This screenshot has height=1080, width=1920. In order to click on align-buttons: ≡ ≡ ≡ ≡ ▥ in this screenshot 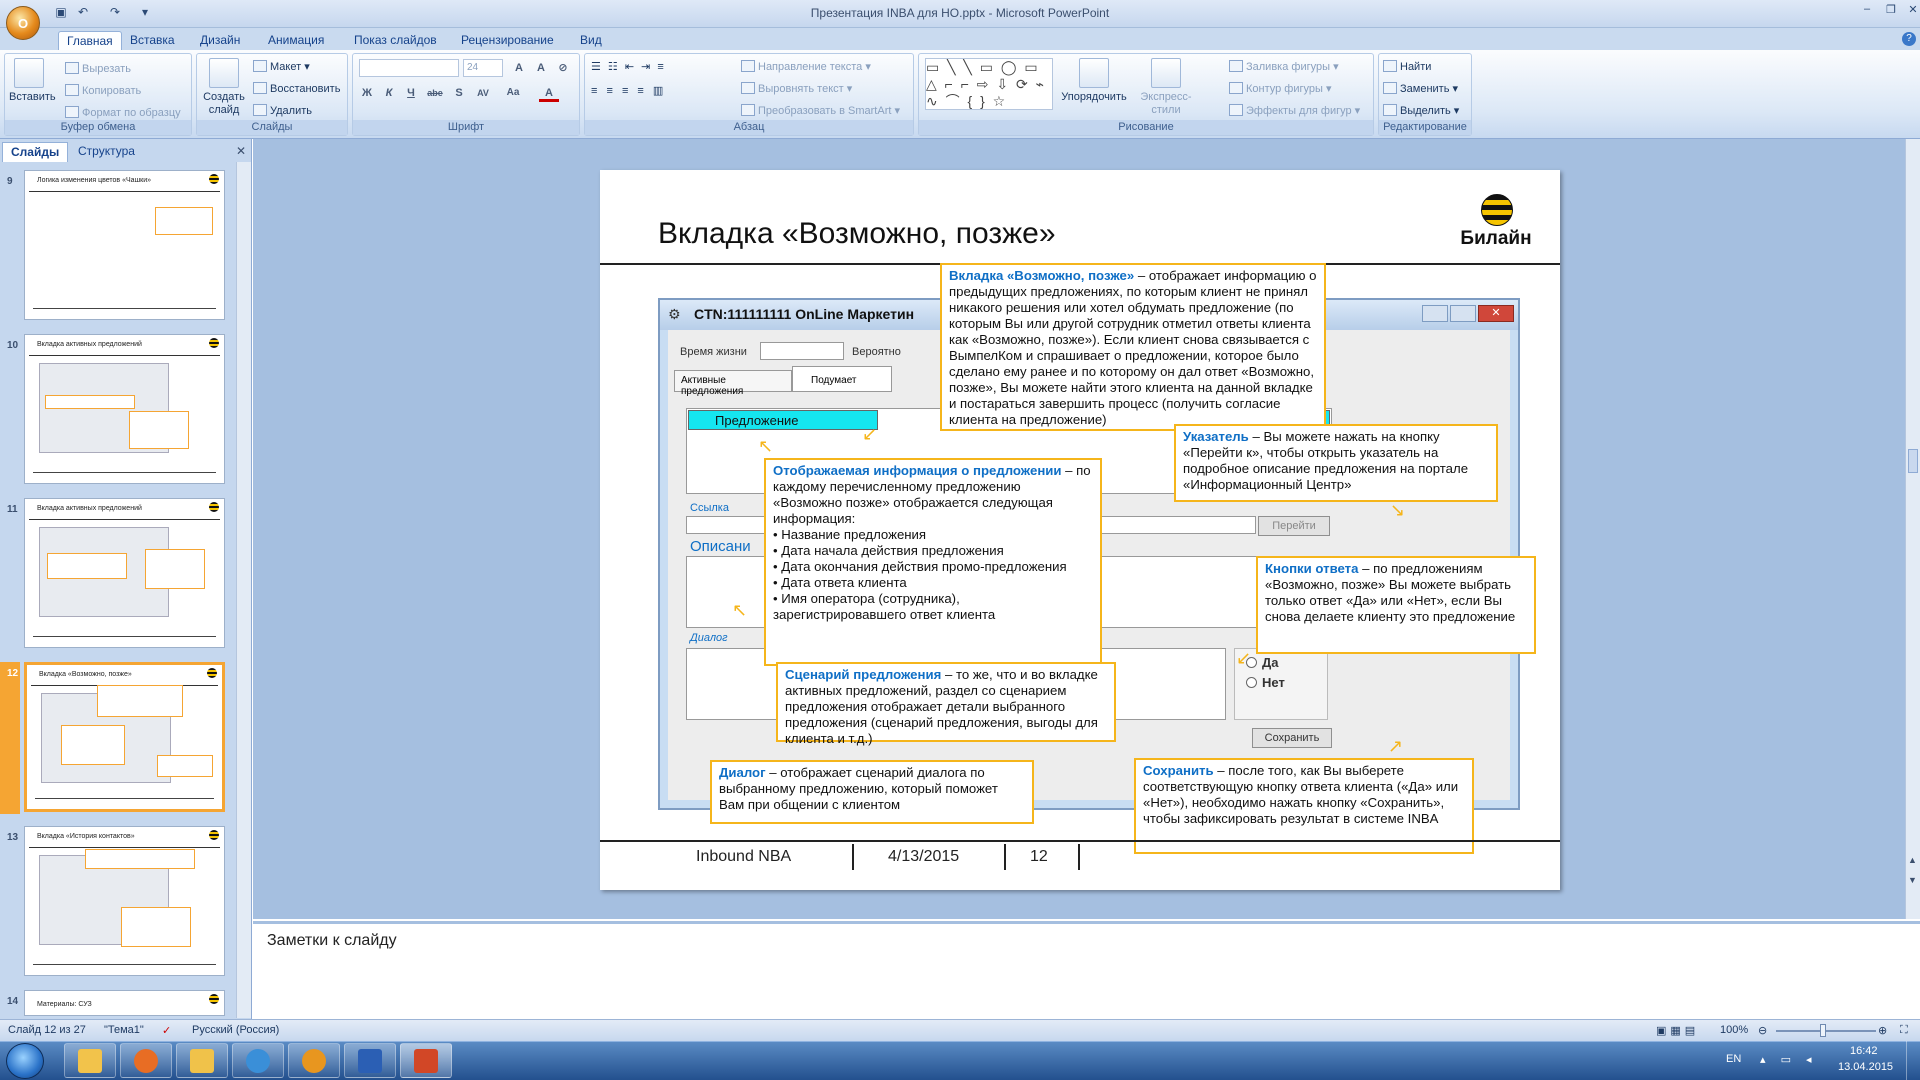, I will do `click(661, 90)`.